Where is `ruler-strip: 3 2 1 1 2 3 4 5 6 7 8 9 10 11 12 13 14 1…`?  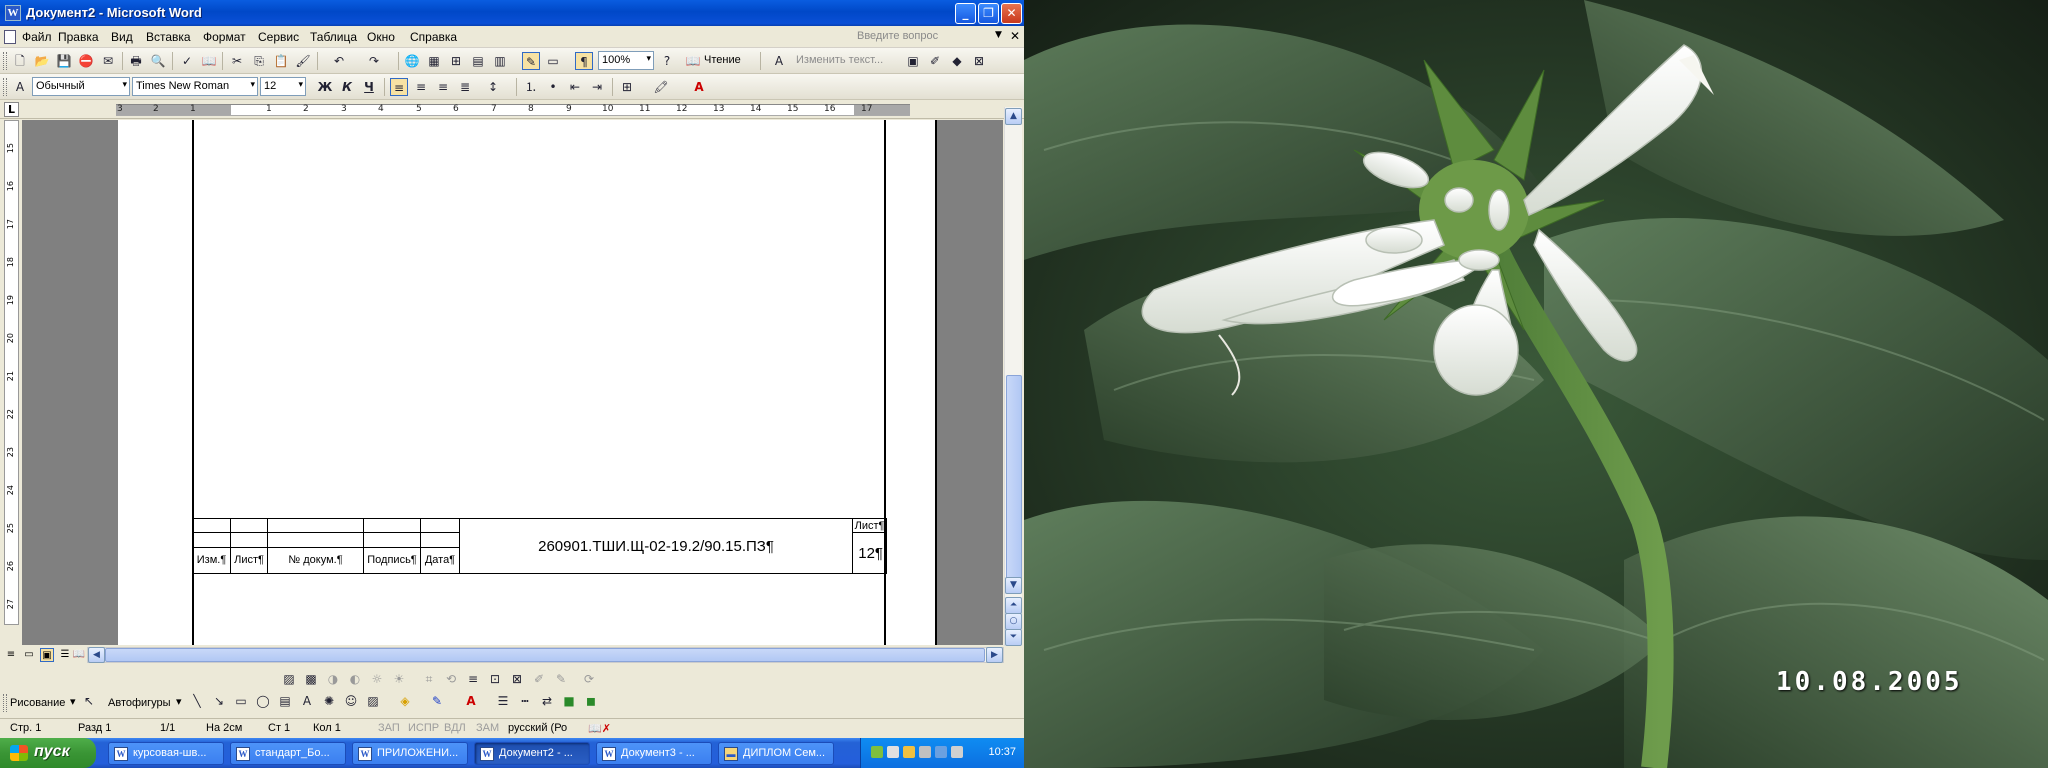 ruler-strip: 3 2 1 1 2 3 4 5 6 7 8 9 10 11 12 13 14 1… is located at coordinates (513, 110).